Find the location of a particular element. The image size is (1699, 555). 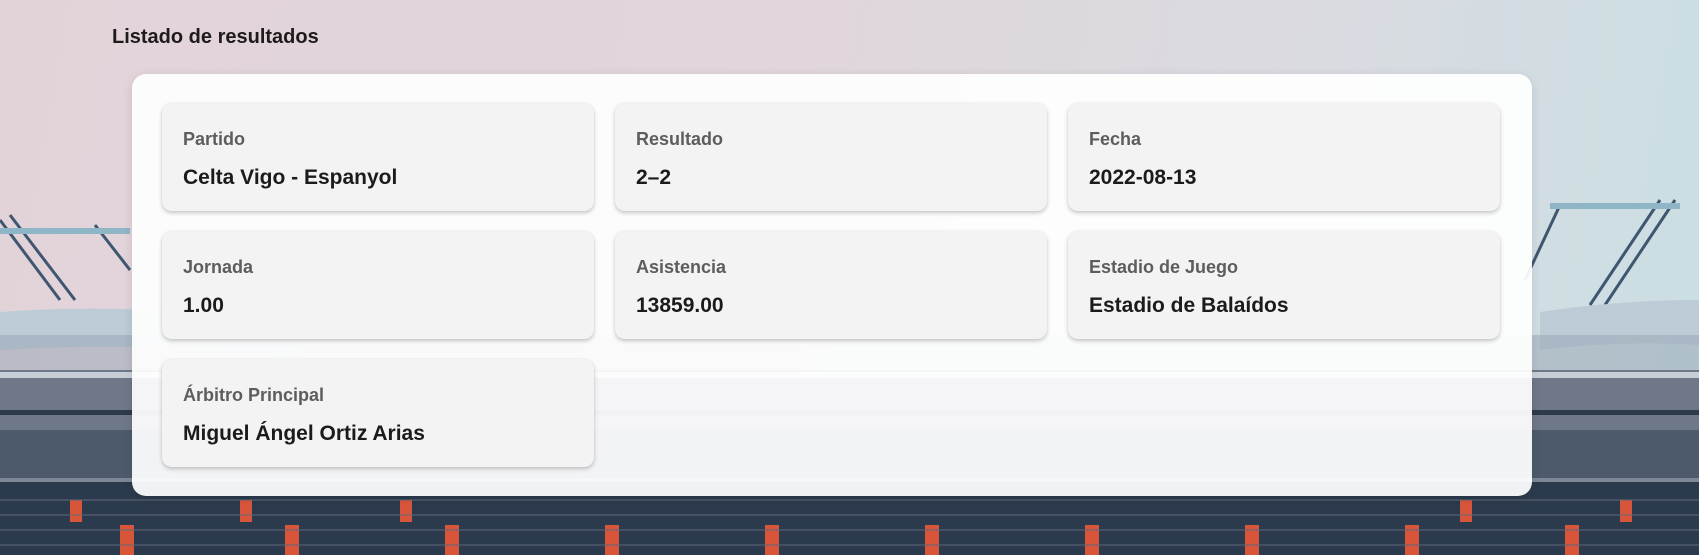

match-label: Partido is located at coordinates (214, 139).